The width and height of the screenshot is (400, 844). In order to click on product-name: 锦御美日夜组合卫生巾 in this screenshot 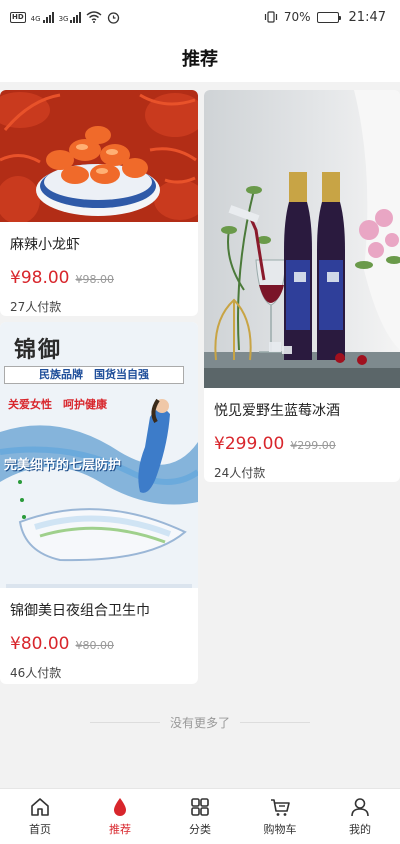, I will do `click(80, 611)`.